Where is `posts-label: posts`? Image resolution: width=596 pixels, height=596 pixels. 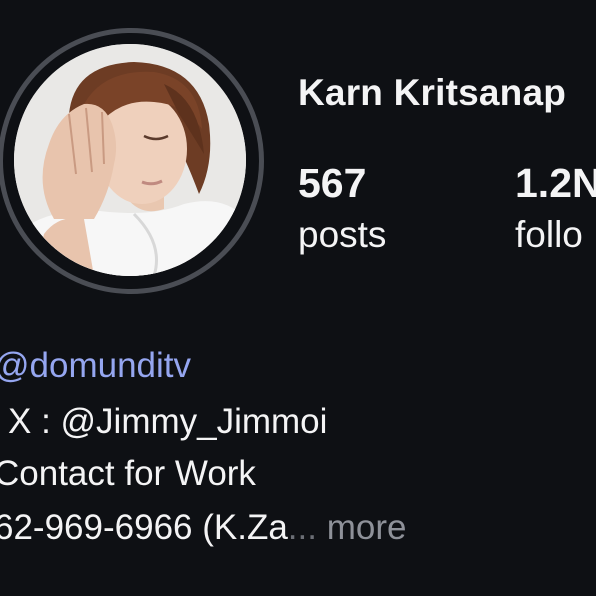
posts-label: posts is located at coordinates (342, 235).